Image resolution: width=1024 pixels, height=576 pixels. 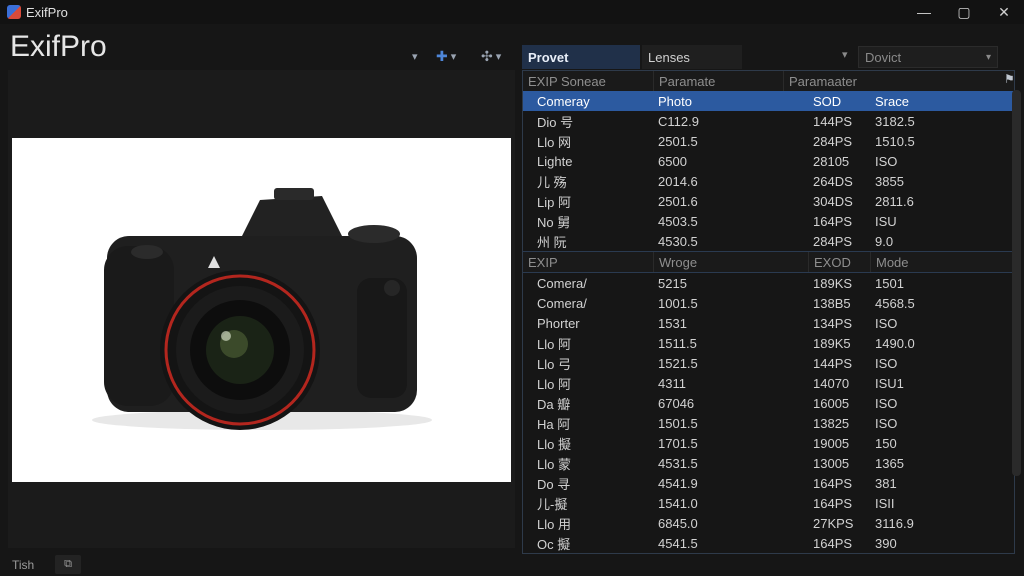 What do you see at coordinates (768, 383) in the screenshot?
I see `table-row: Llo 阿 4311 14070 ISU1` at bounding box center [768, 383].